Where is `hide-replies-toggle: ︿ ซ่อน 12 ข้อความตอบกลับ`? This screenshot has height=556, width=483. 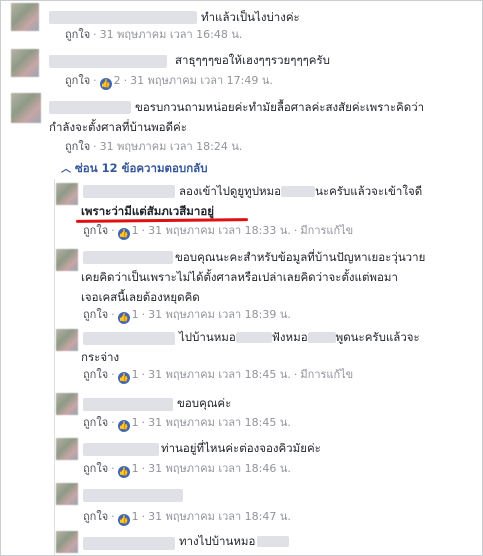 hide-replies-toggle: ︿ ซ่อน 12 ข้อความตอบกลับ is located at coordinates (134, 169).